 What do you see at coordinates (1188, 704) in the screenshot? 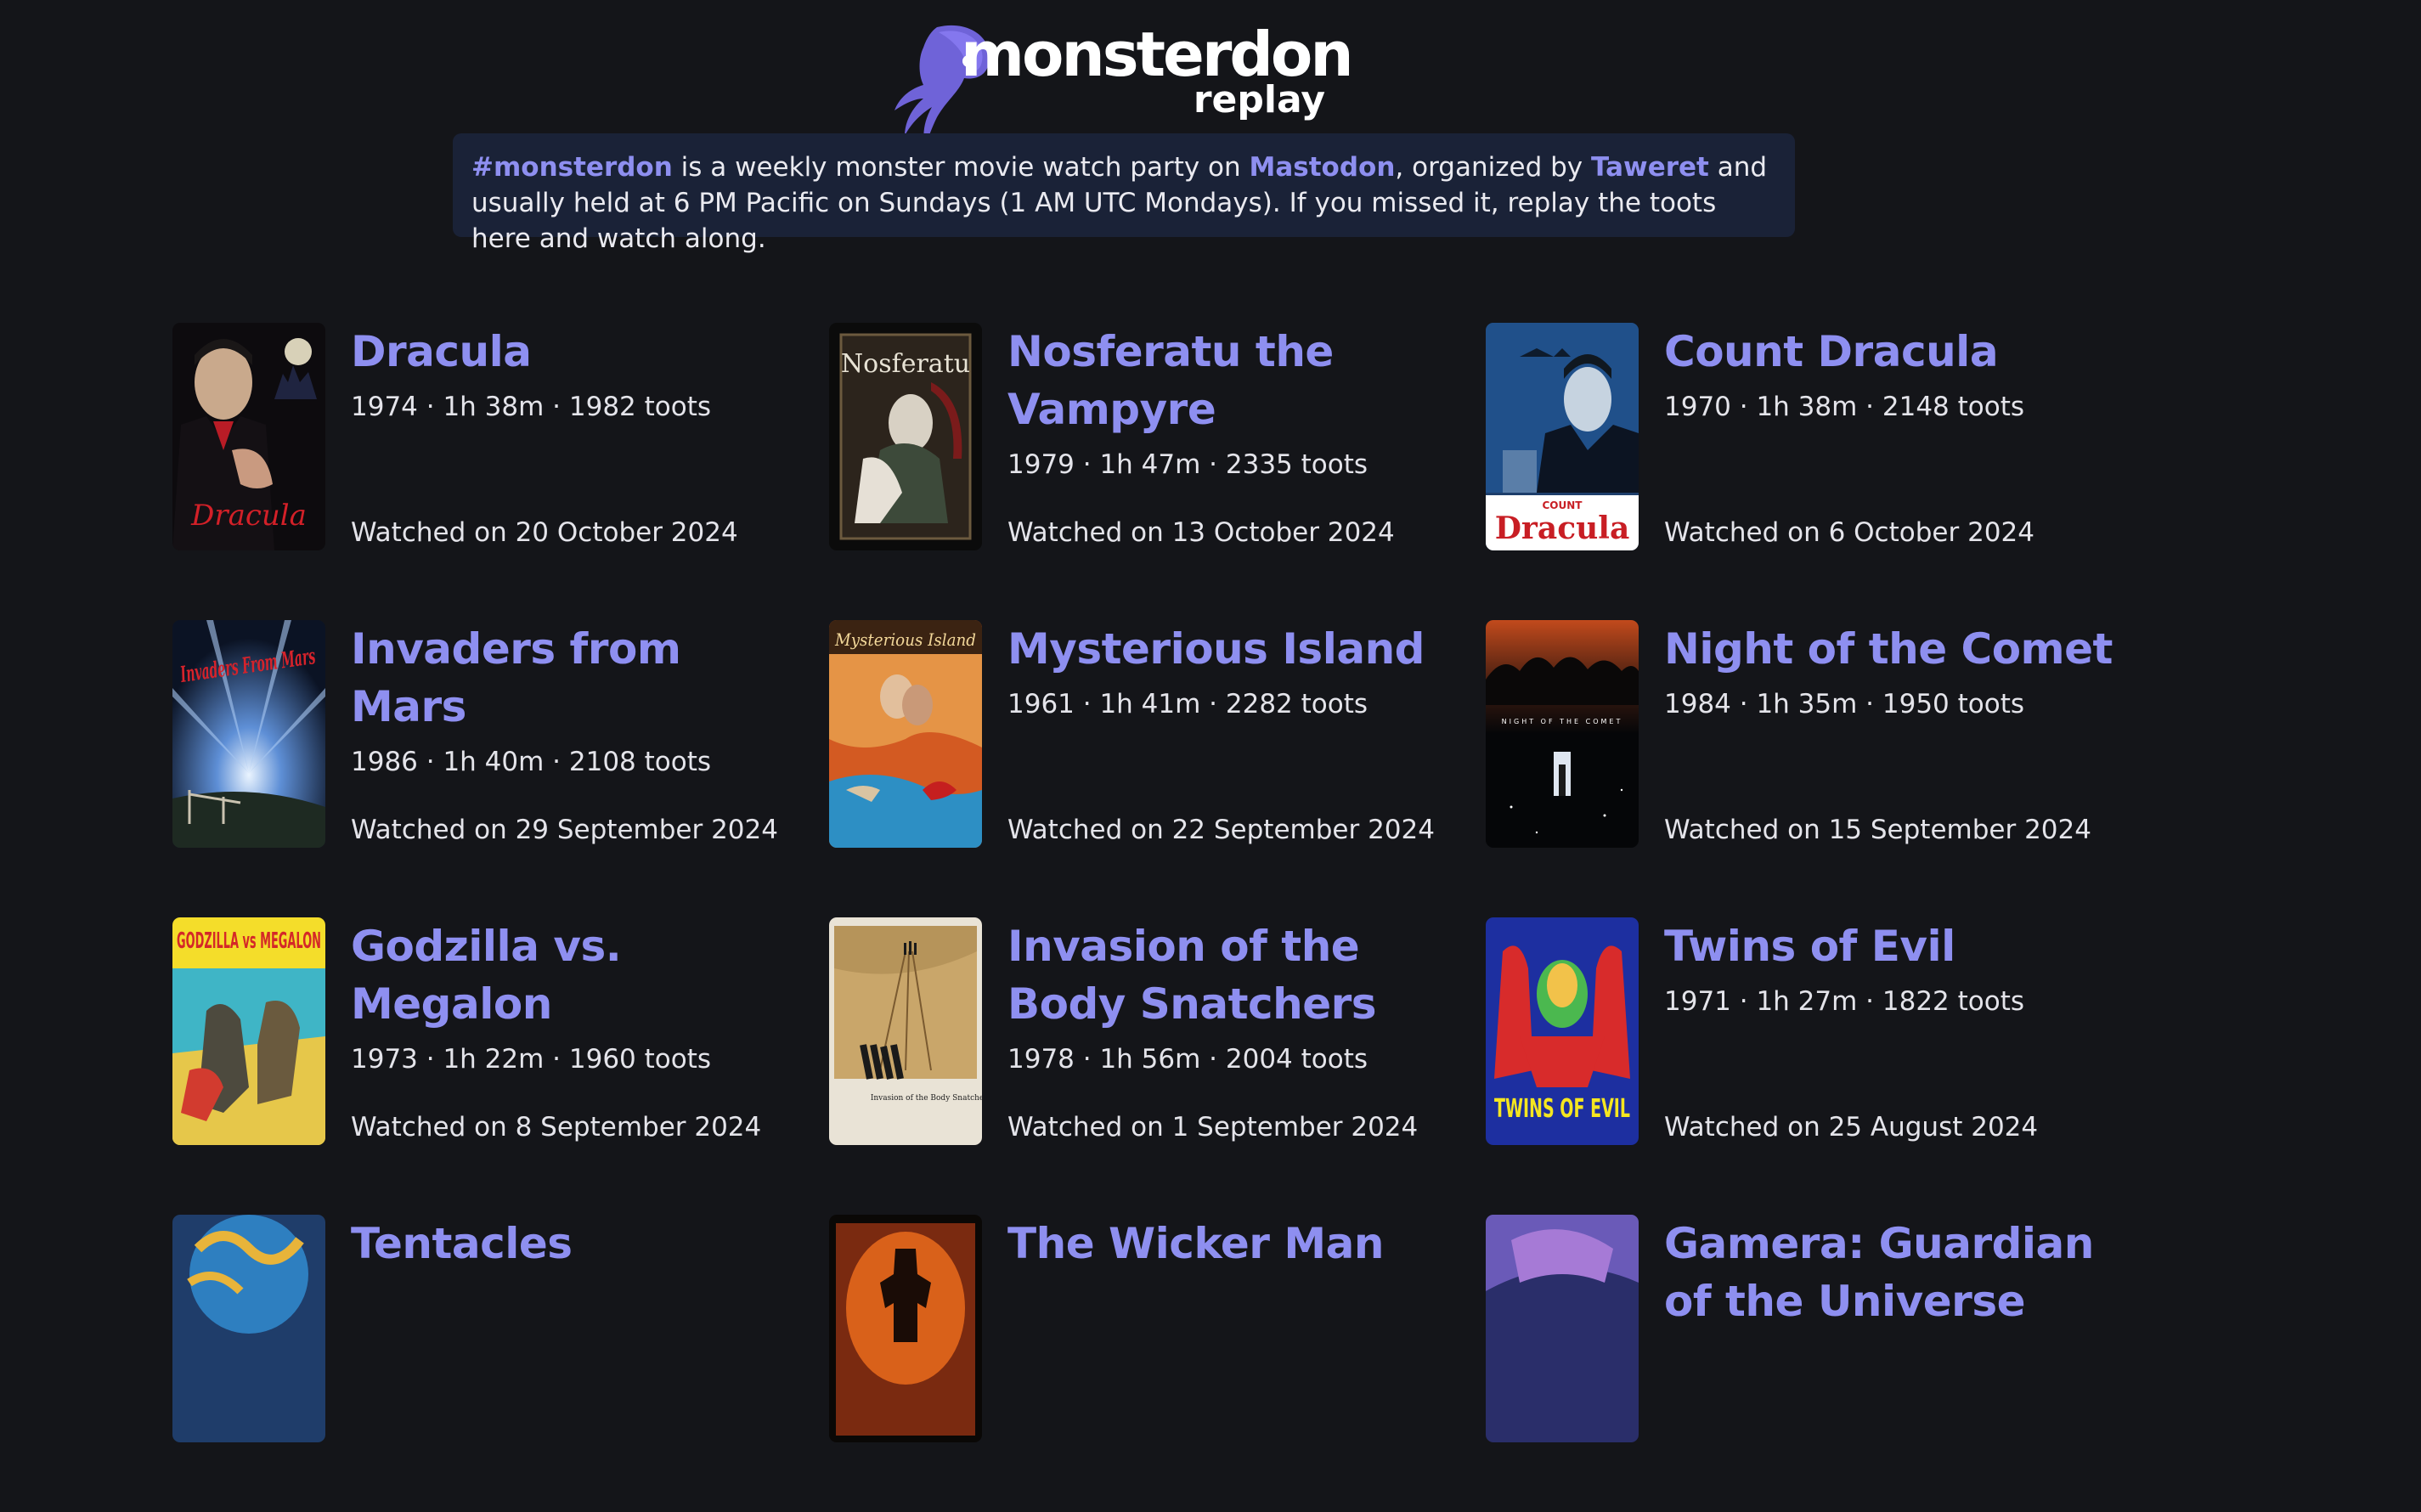
I see `movie-meta: 1961 · 1h 41m · 2282 toots` at bounding box center [1188, 704].